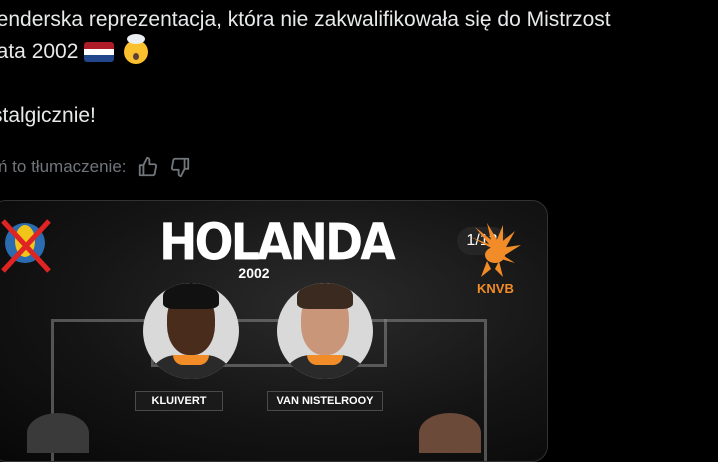 Image resolution: width=718 pixels, height=462 pixels. Describe the element at coordinates (305, 116) in the screenshot. I see `post-line-3: stalgicznie!` at that location.